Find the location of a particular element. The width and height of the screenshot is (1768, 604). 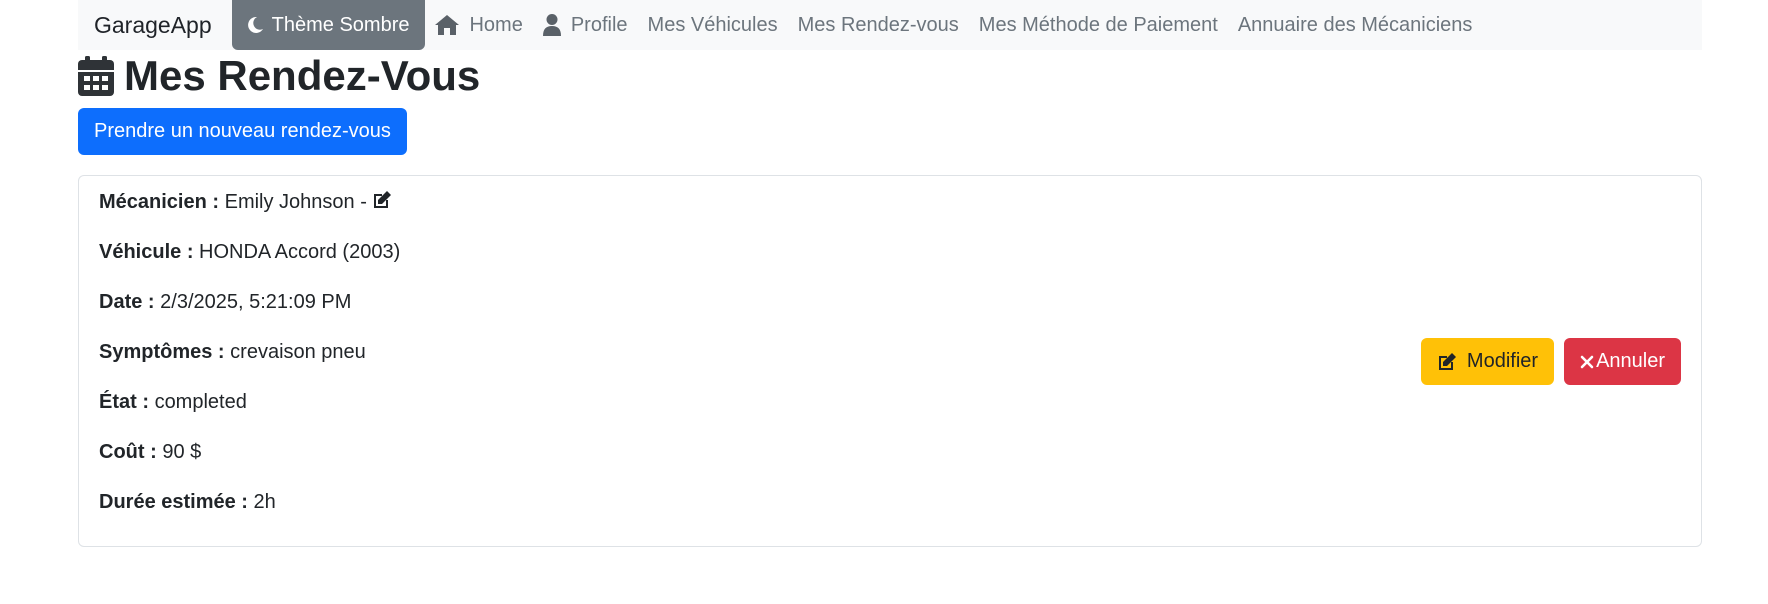

nav-payment-methods: Mes Méthode de Paiement is located at coordinates (1098, 25).